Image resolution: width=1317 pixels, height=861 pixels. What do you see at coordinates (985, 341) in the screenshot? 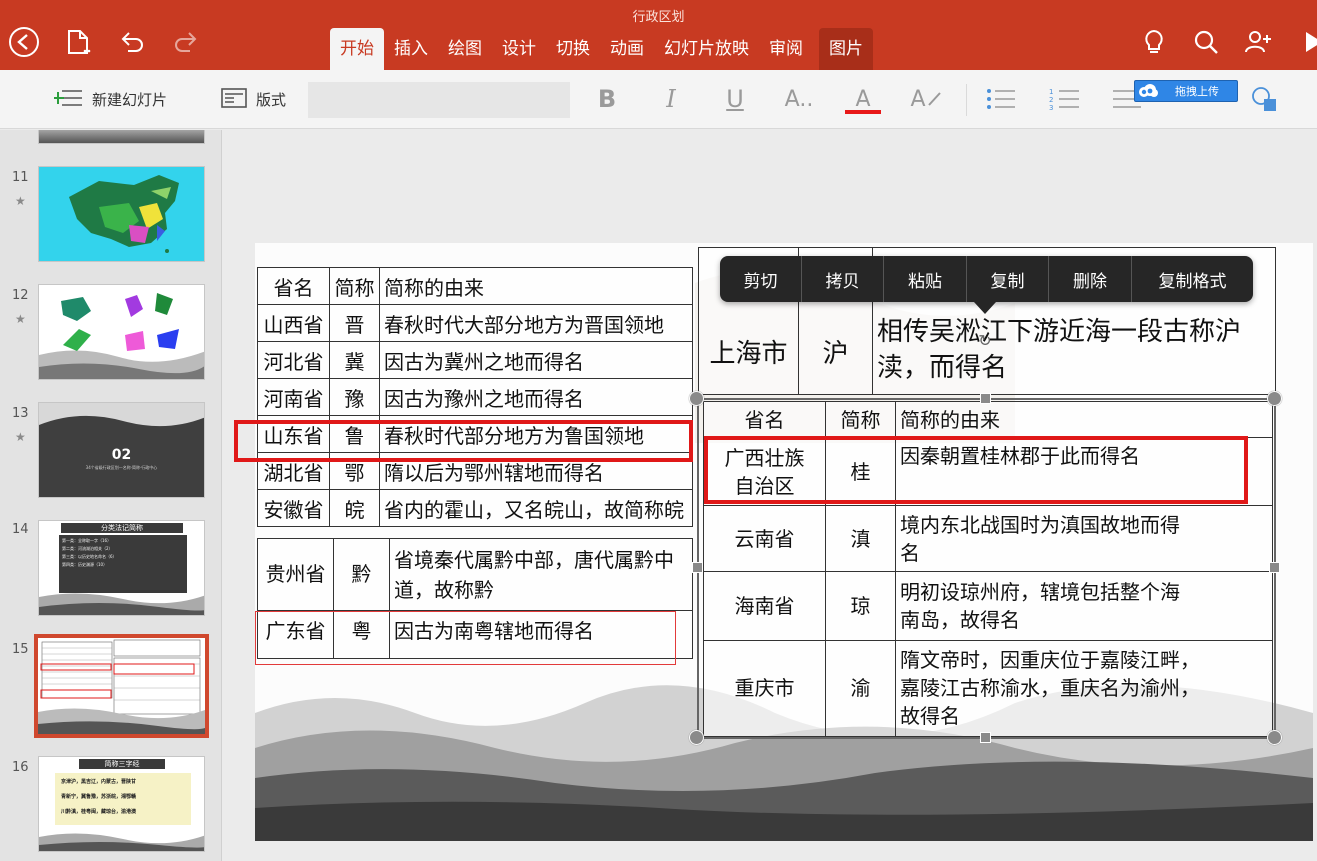
I see `rotate-handle-icon: ↻` at bounding box center [985, 341].